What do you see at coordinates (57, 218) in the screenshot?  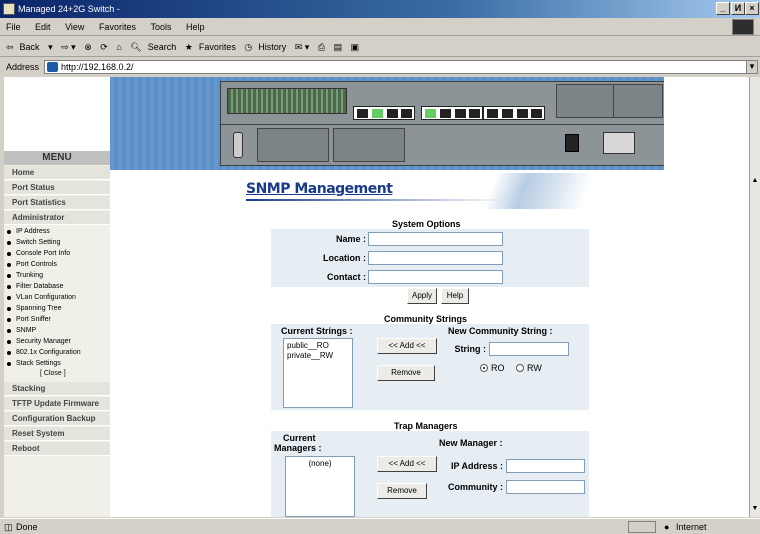 I see `sidebar-item-administrator: Administrator` at bounding box center [57, 218].